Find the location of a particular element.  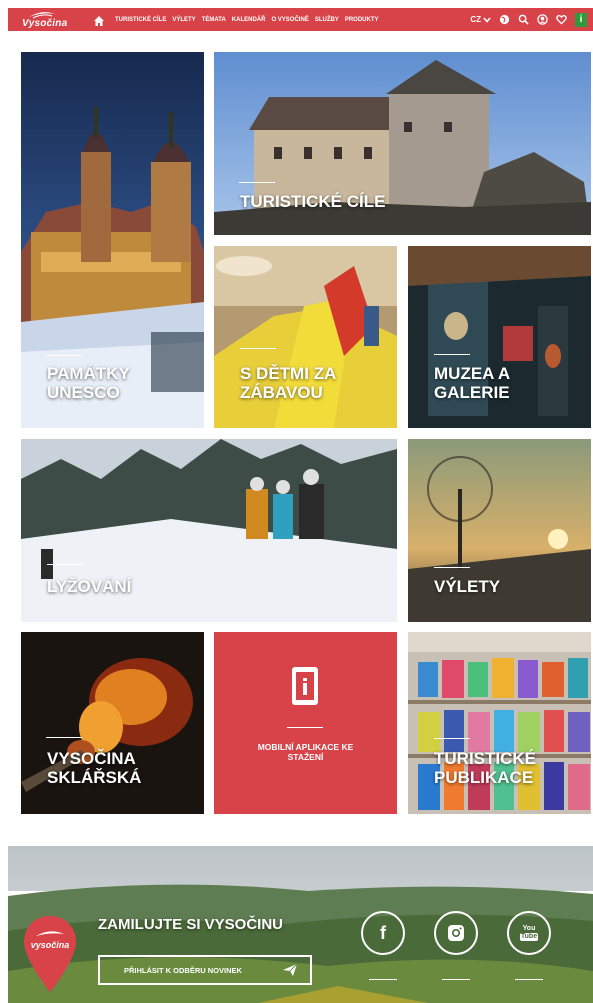

tile-vylety: VÝLETY is located at coordinates (499, 530).